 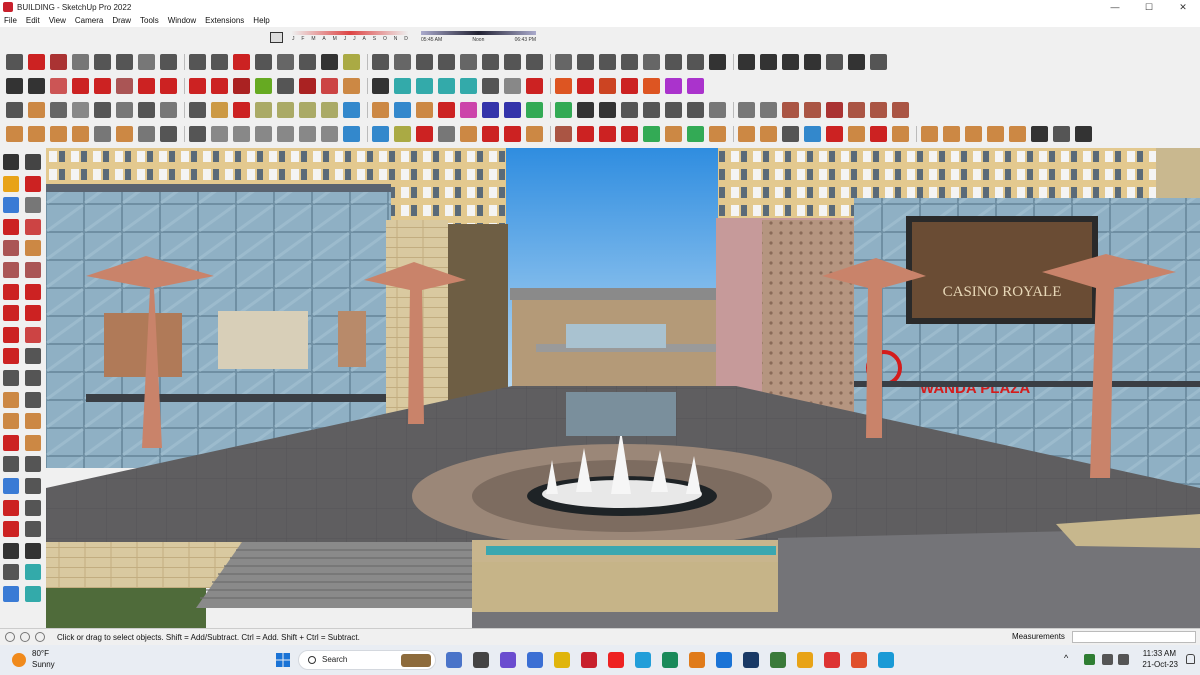 I want to click on menu-view: View, so click(x=57, y=20).